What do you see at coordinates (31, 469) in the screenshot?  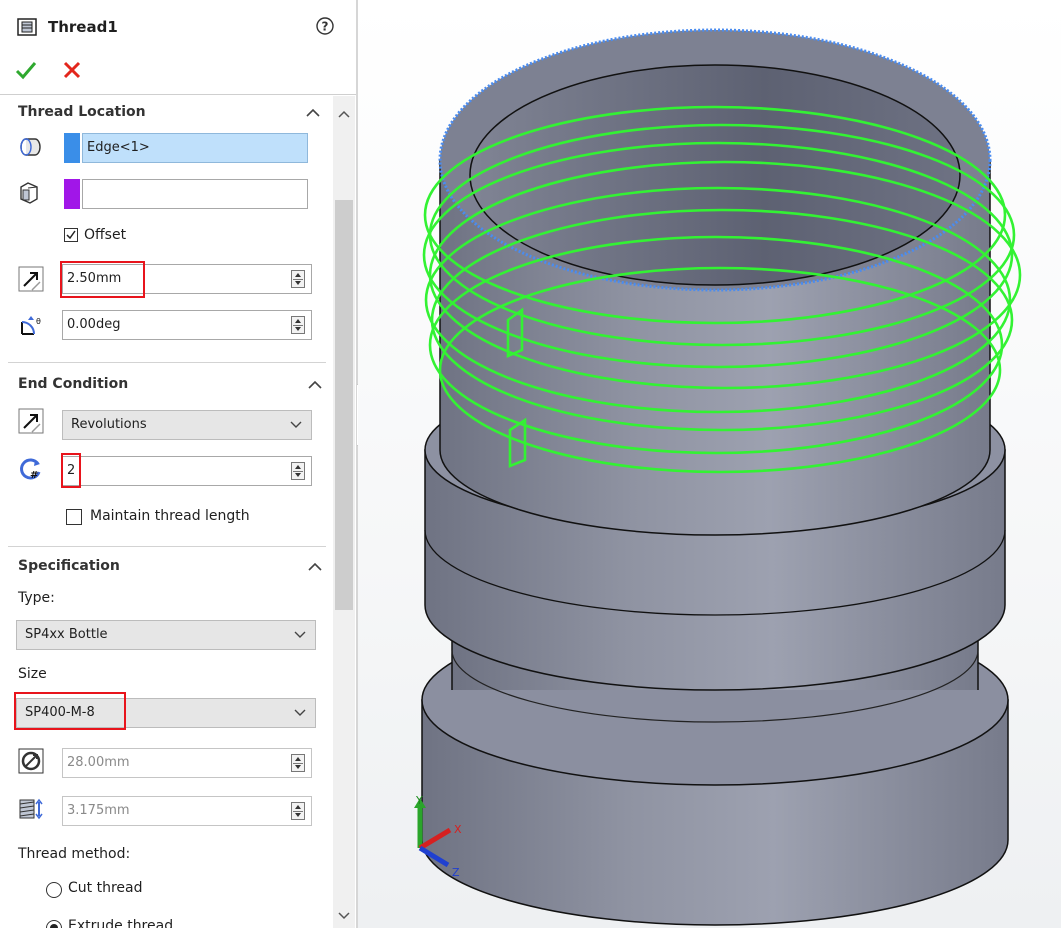 I see `revolutions-icon: #` at bounding box center [31, 469].